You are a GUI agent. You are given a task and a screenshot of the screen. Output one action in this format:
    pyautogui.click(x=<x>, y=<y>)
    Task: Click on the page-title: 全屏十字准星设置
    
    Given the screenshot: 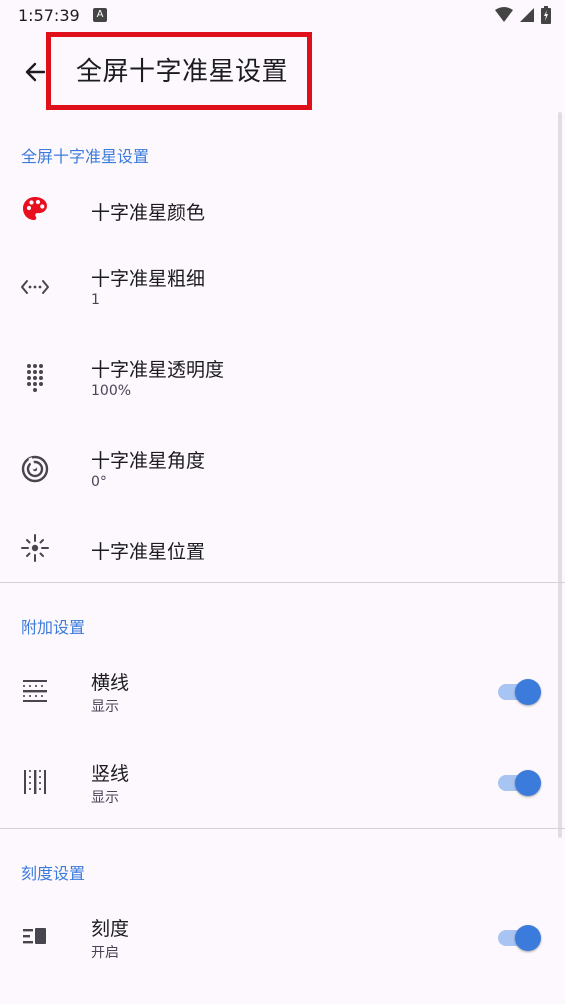 What is the action you would take?
    pyautogui.click(x=182, y=72)
    